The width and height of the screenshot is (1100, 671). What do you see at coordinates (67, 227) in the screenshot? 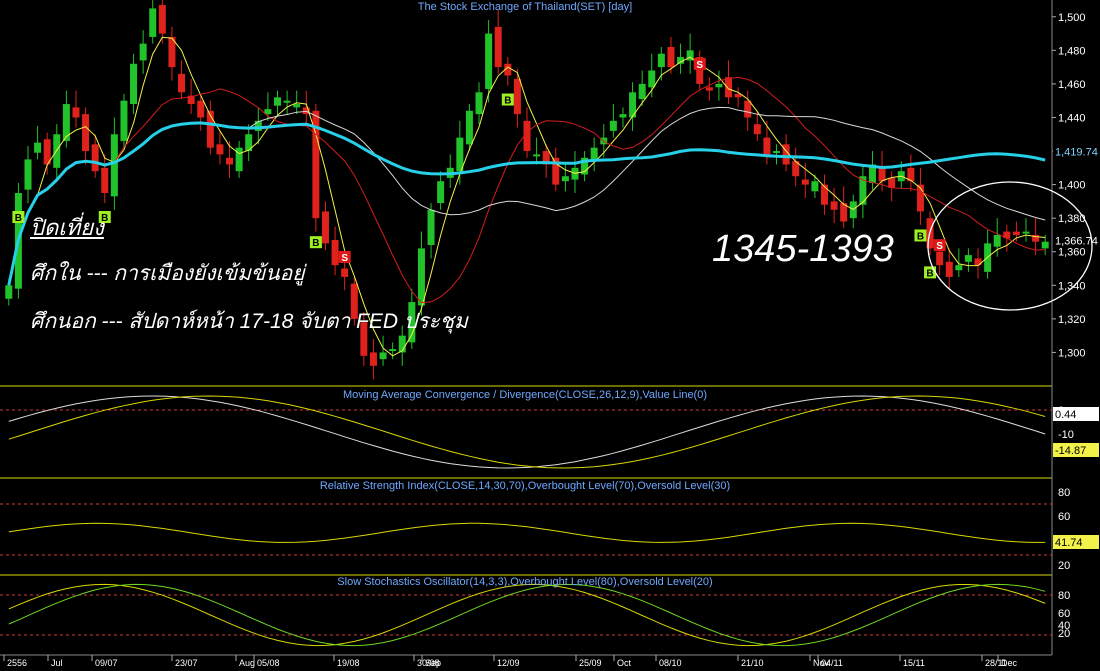
I see `annotation-title: ปิดเที่ยง` at bounding box center [67, 227].